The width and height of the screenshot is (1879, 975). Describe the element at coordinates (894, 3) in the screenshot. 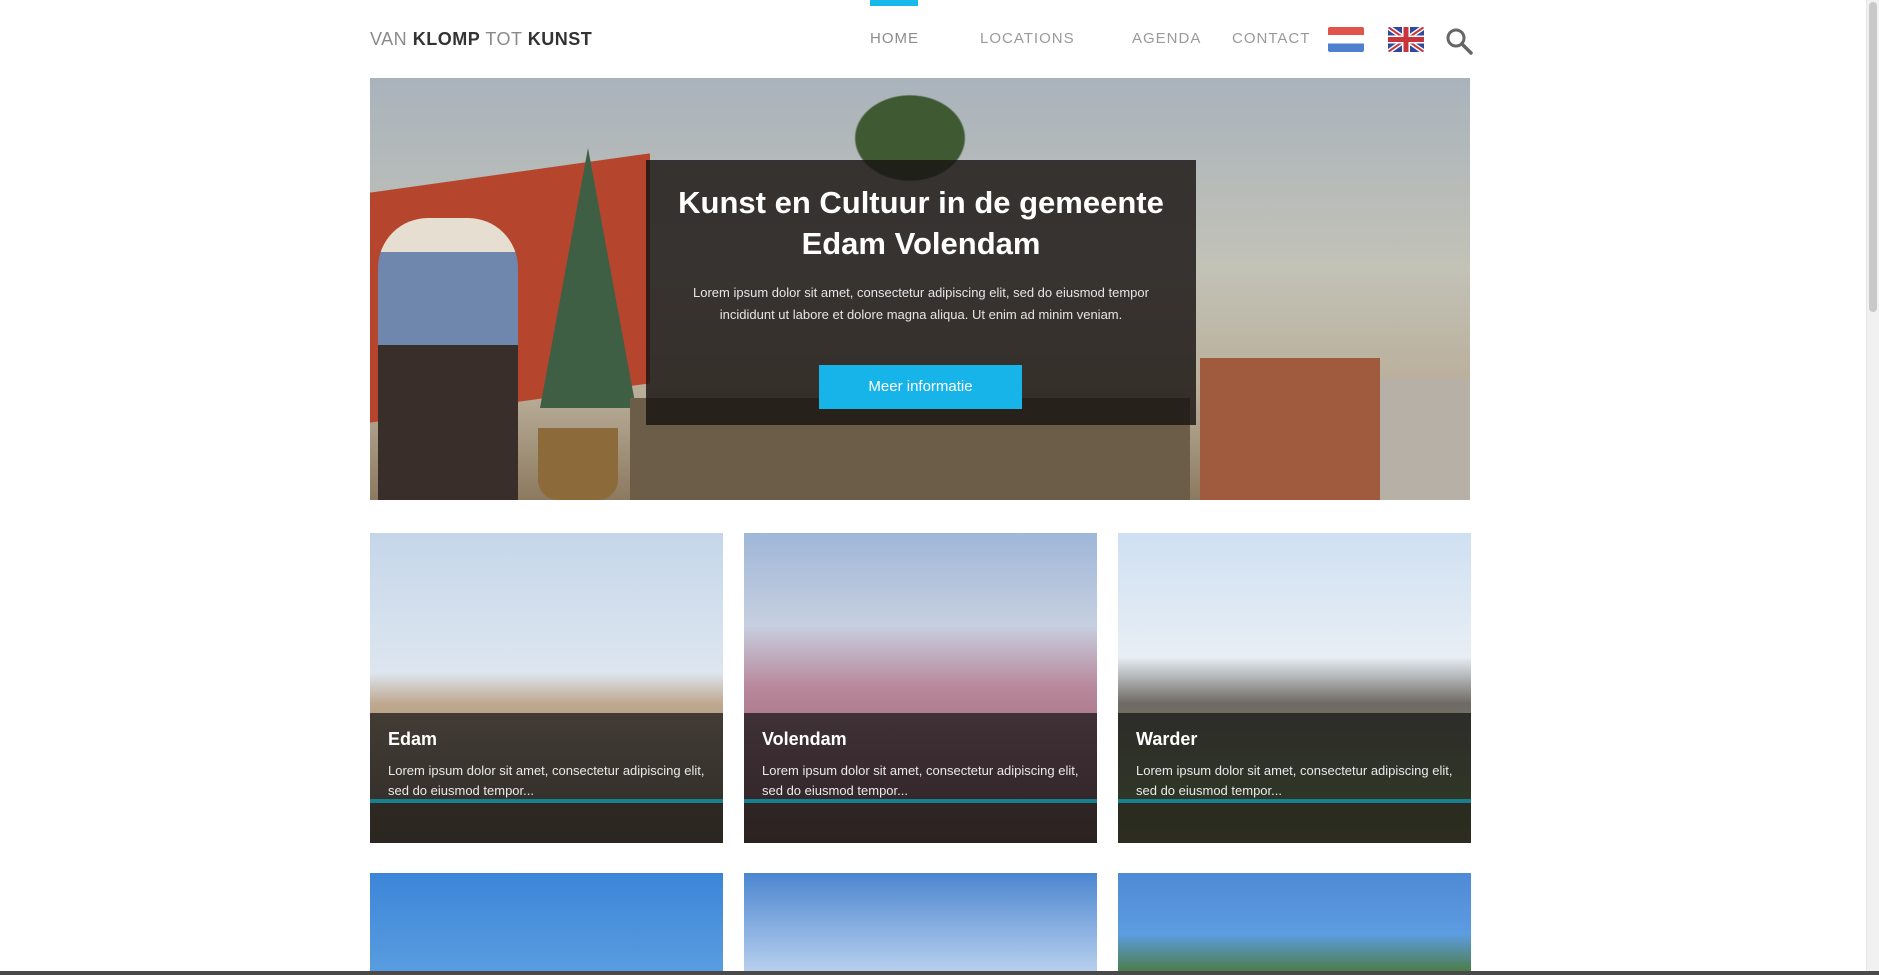

I see `nav-active-indicator` at that location.